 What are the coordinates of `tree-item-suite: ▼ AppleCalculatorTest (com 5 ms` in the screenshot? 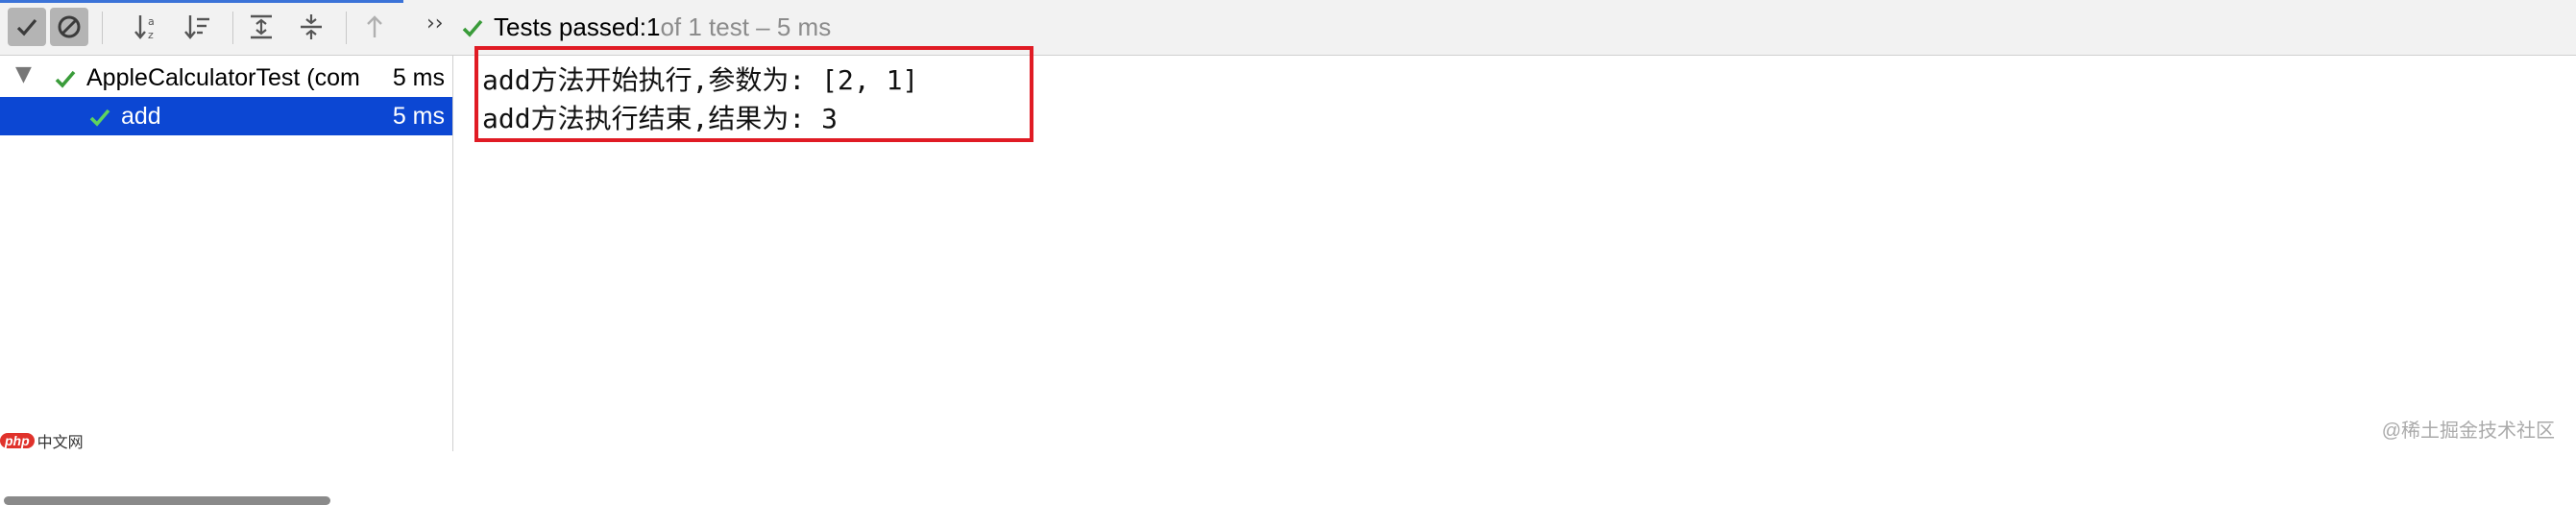 It's located at (226, 78).